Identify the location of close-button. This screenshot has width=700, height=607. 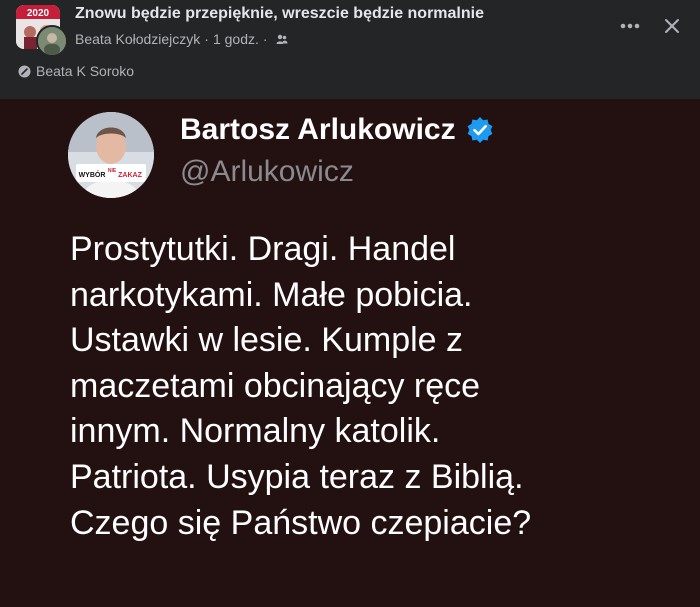
(672, 26).